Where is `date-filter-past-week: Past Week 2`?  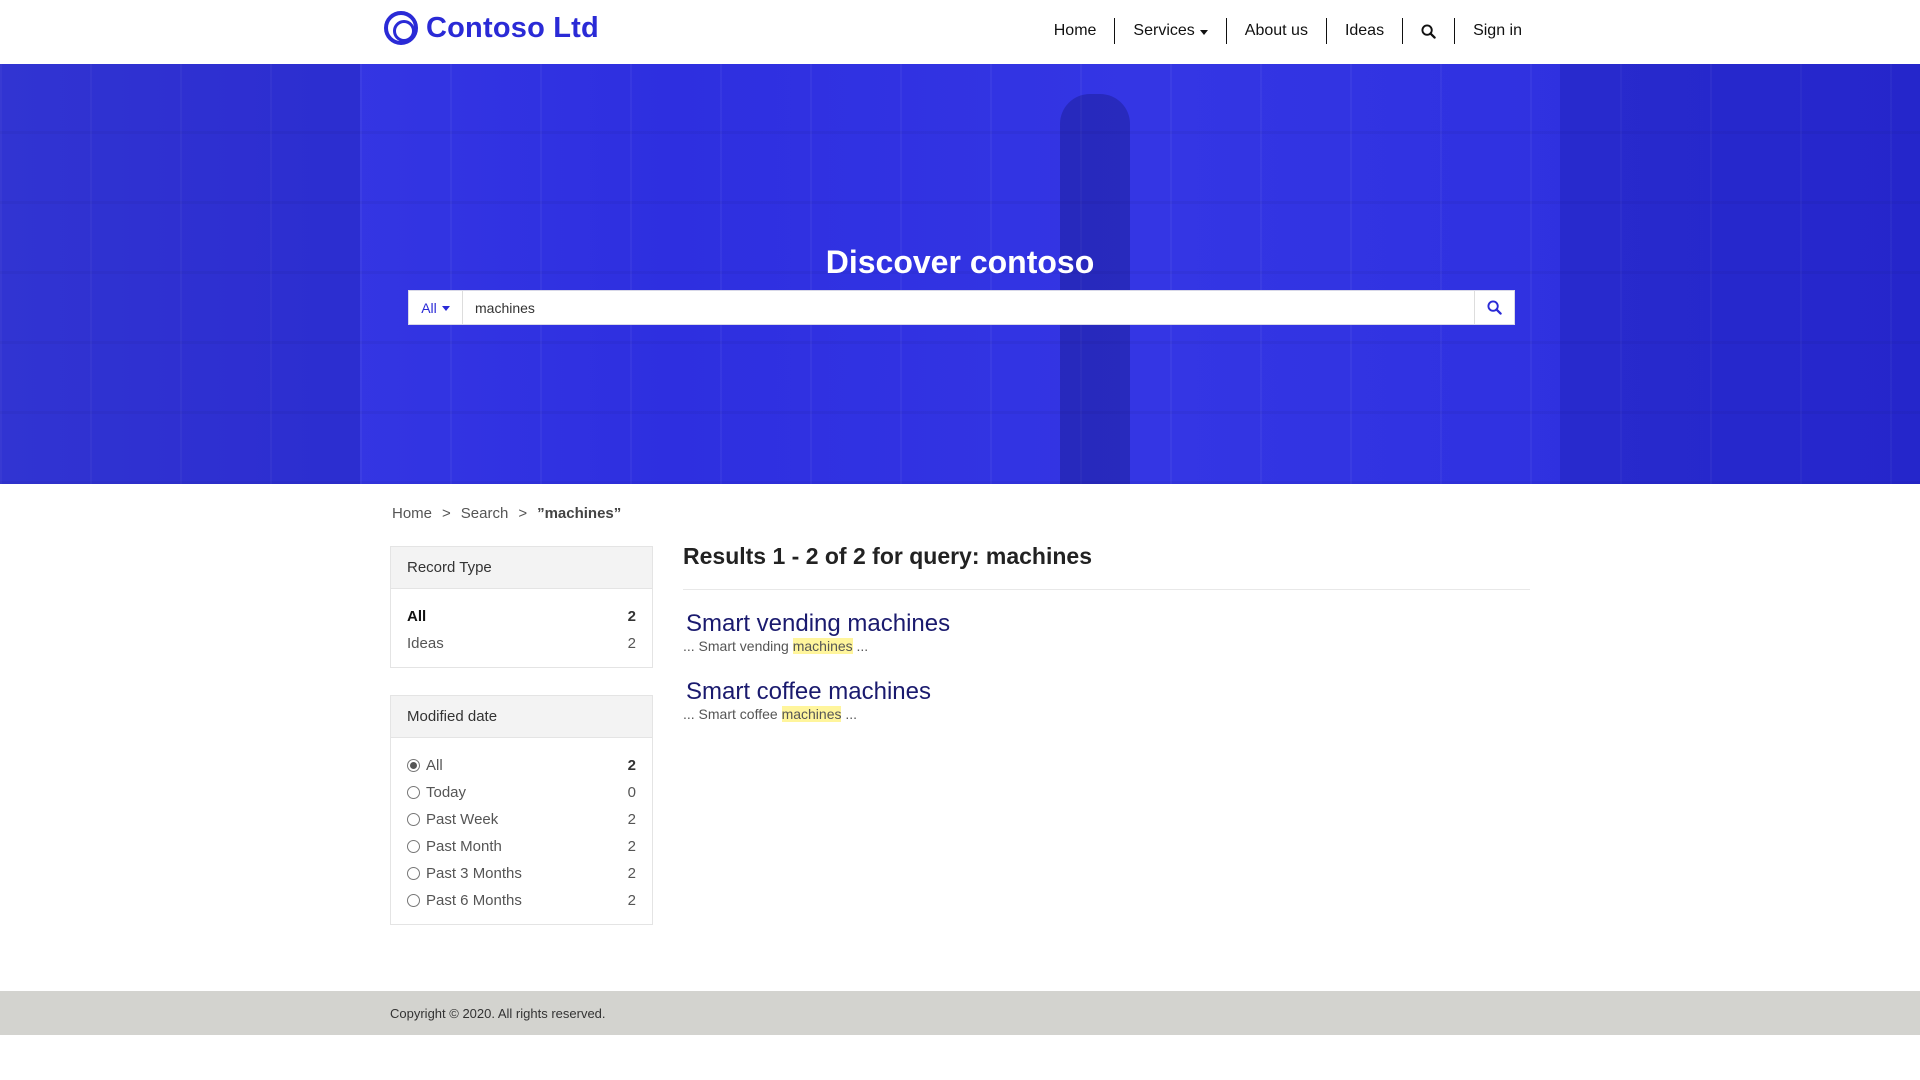
date-filter-past-week: Past Week 2 is located at coordinates (521, 819).